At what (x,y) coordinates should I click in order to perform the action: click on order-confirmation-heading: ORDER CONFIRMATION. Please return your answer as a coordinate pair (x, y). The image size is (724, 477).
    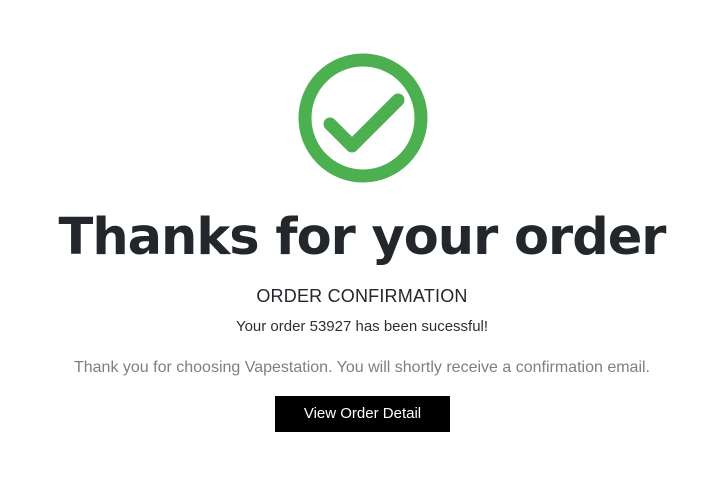
    Looking at the image, I should click on (362, 296).